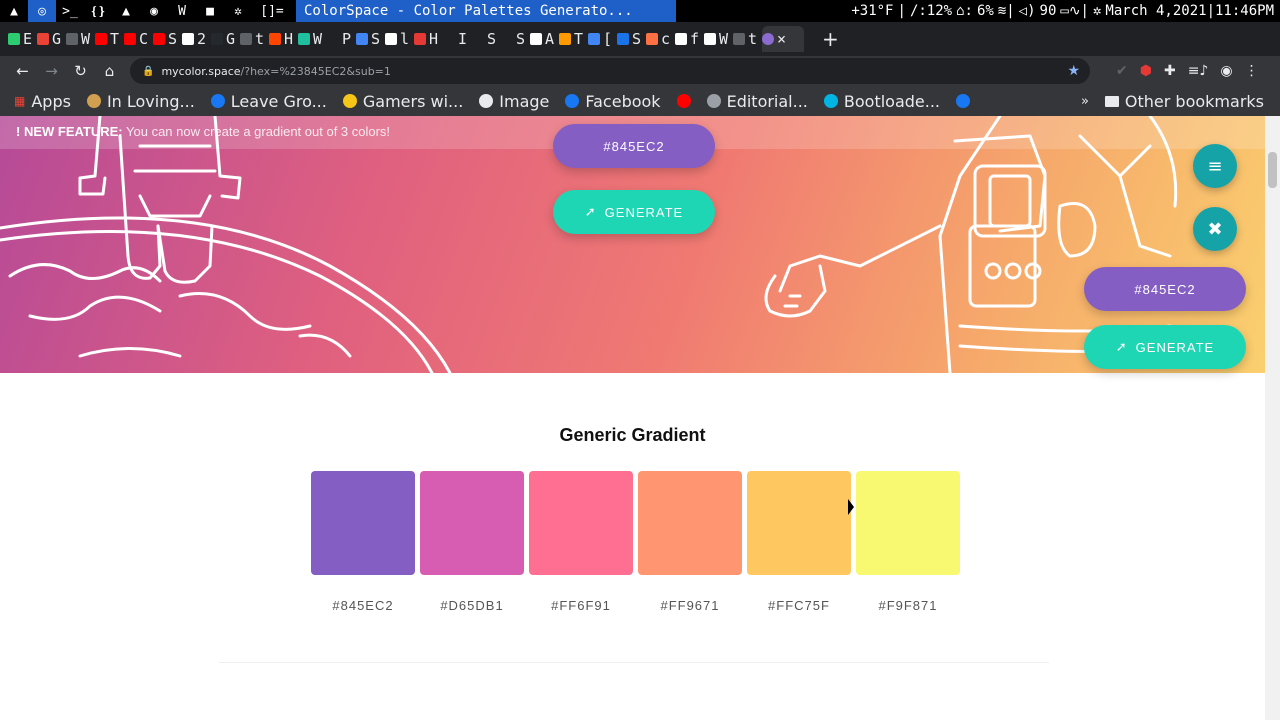 This screenshot has height=720, width=1280. I want to click on extension-icon: ✔, so click(1122, 71).